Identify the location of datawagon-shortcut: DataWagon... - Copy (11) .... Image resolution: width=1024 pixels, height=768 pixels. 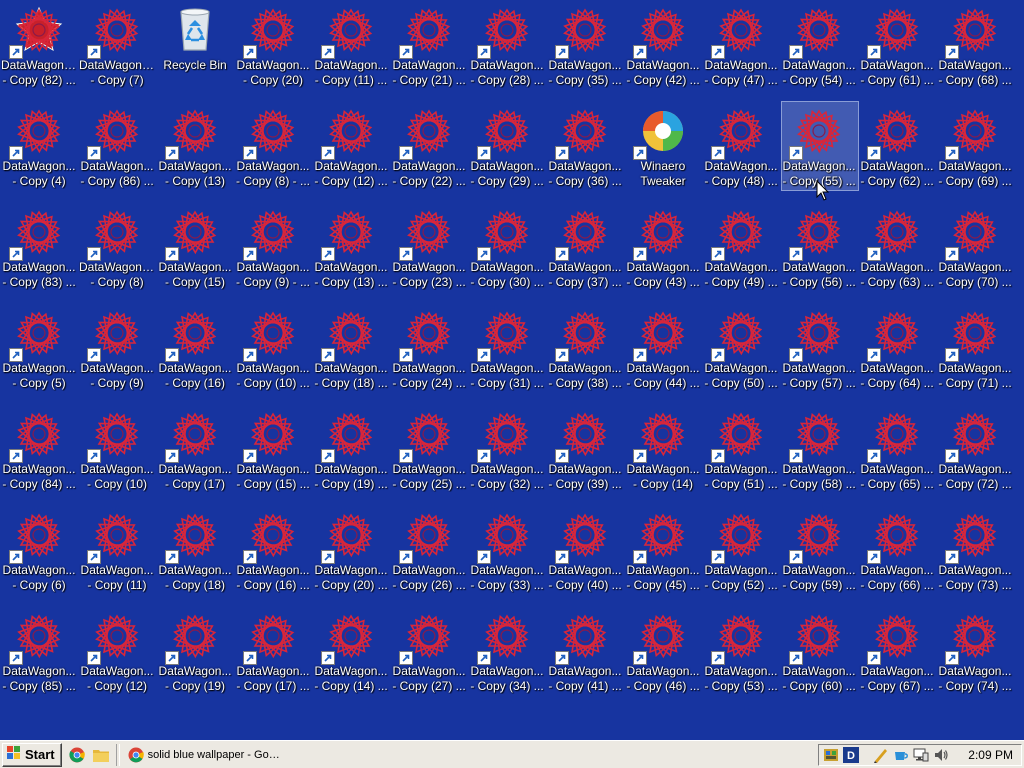
(351, 56).